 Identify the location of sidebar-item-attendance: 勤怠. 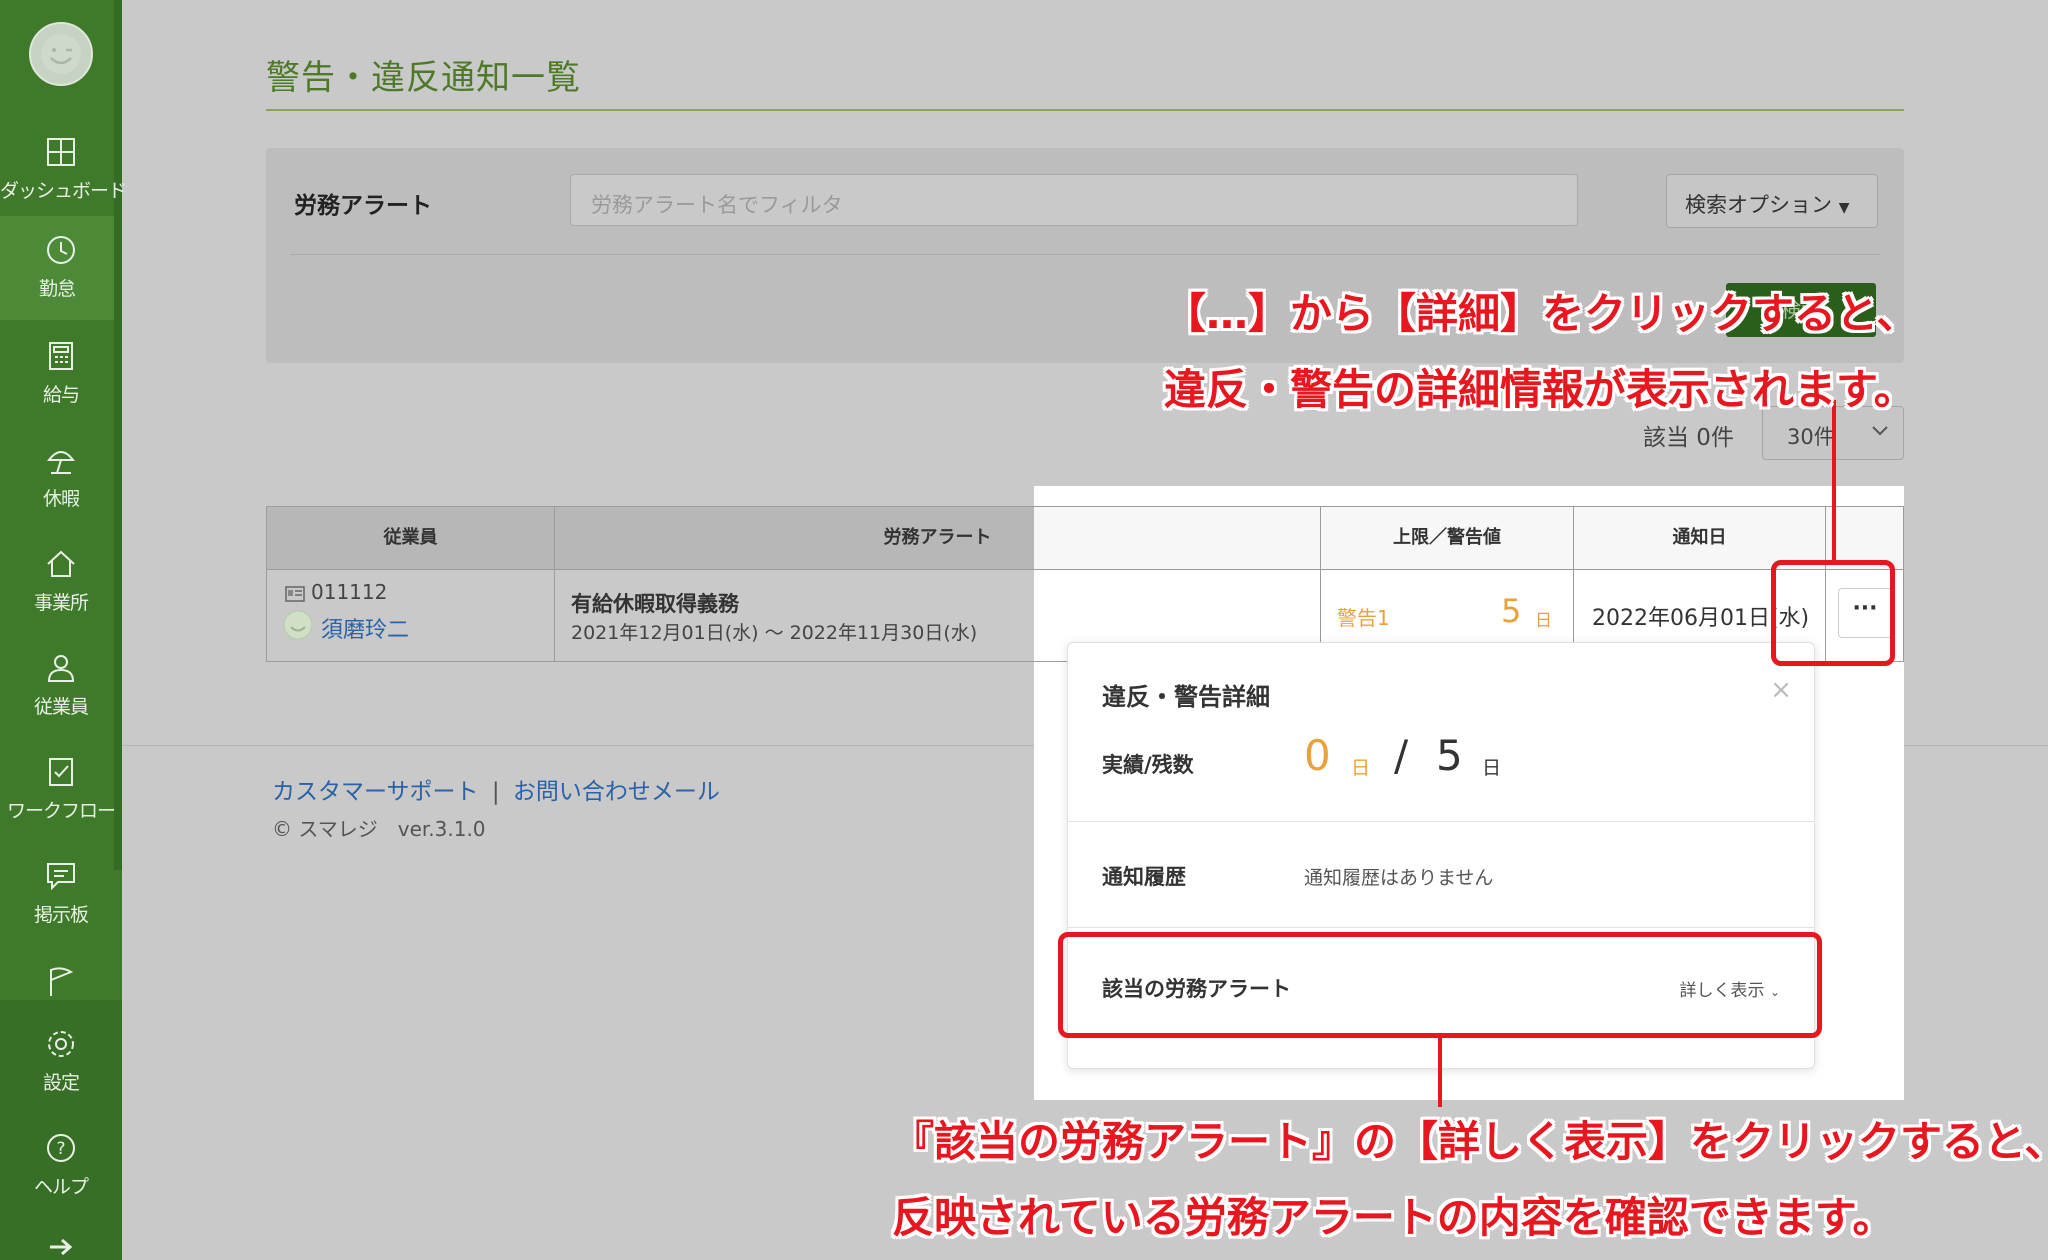
(57, 268).